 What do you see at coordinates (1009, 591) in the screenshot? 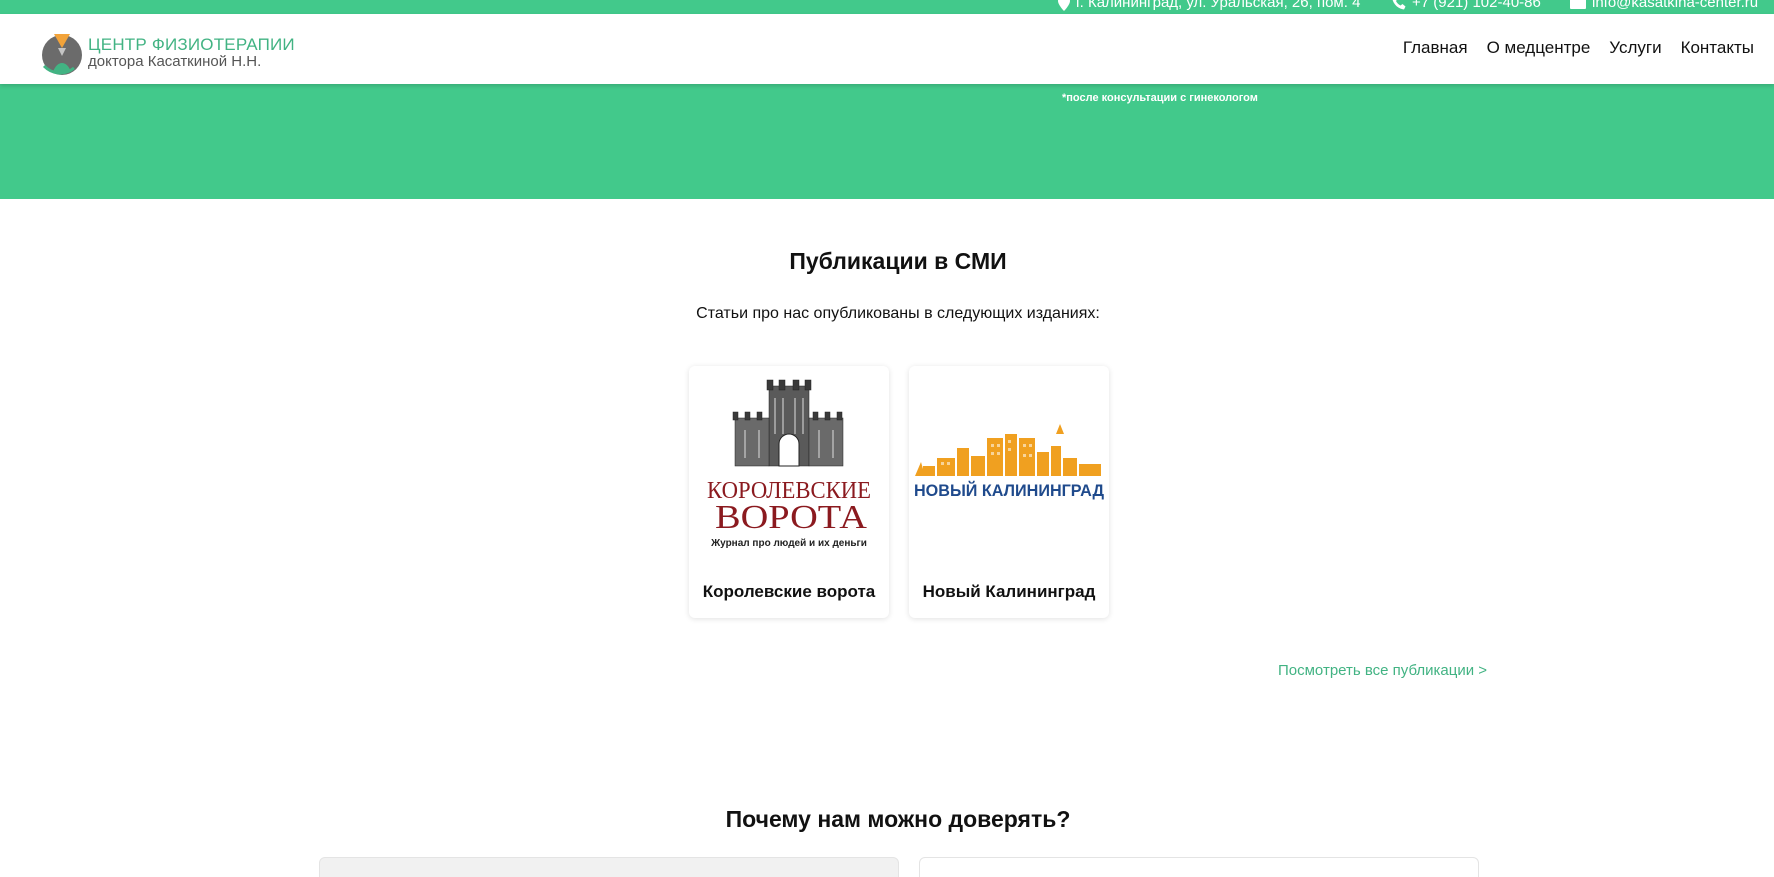
I see `publication-name: Новый Калининград` at bounding box center [1009, 591].